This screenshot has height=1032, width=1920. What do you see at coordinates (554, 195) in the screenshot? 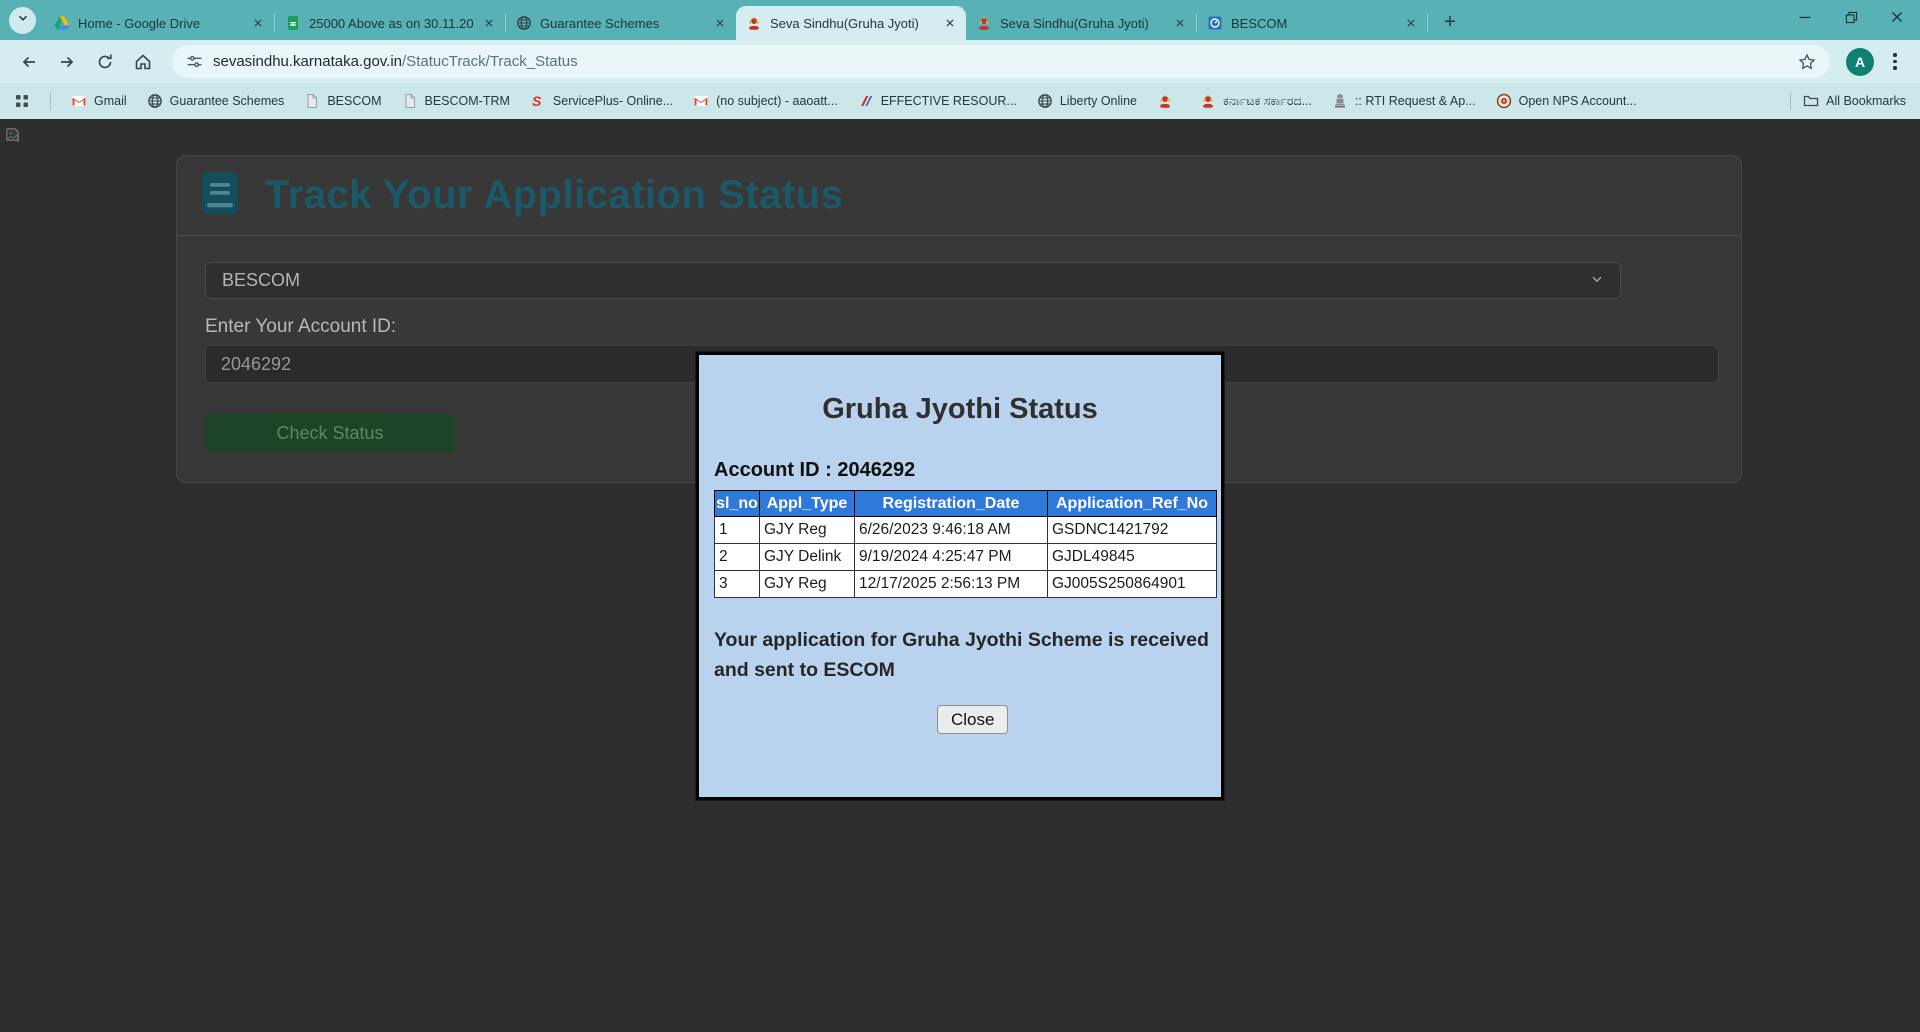
I see `page-title: Track Your Application Status` at bounding box center [554, 195].